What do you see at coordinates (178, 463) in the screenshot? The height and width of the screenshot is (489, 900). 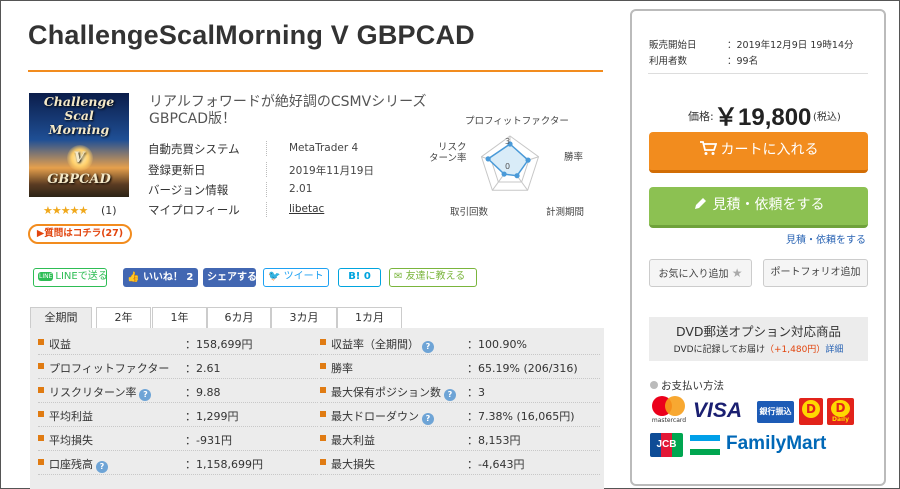 I see `stat-row: 口座残高? ：1,158,699円` at bounding box center [178, 463].